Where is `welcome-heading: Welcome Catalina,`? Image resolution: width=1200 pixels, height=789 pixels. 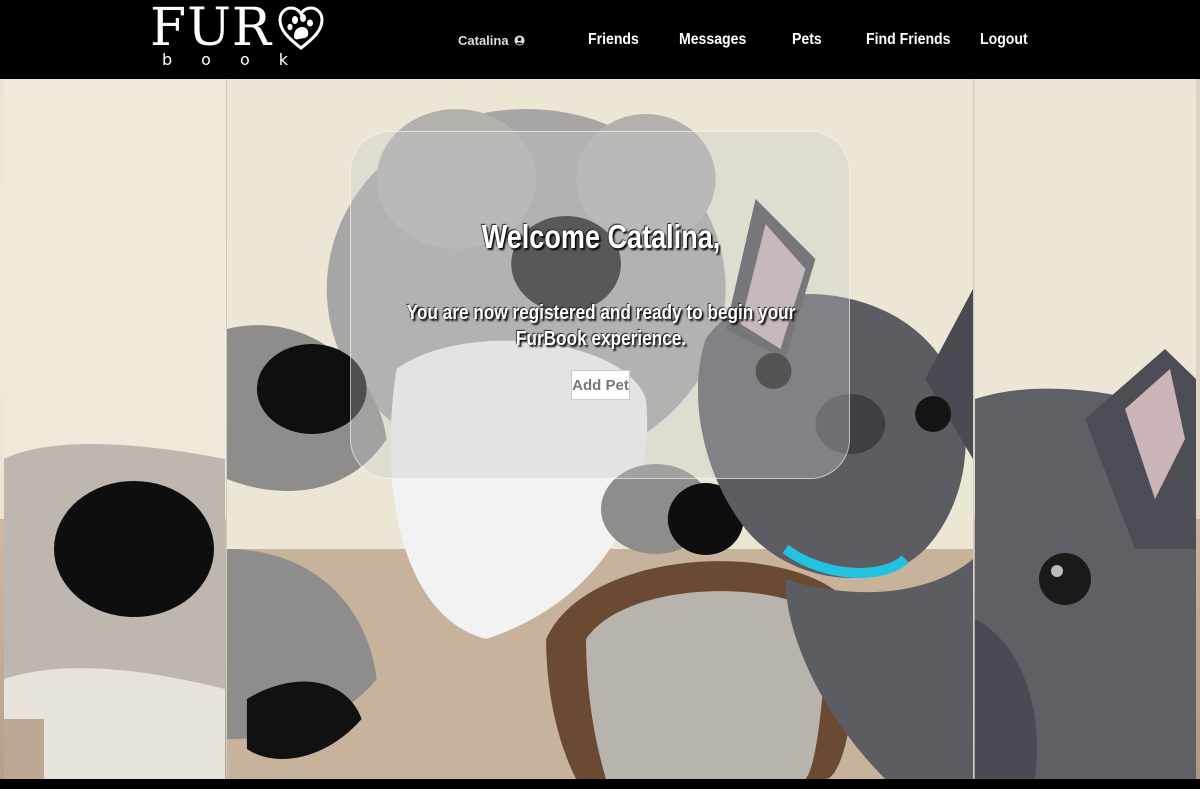 welcome-heading: Welcome Catalina, is located at coordinates (601, 236).